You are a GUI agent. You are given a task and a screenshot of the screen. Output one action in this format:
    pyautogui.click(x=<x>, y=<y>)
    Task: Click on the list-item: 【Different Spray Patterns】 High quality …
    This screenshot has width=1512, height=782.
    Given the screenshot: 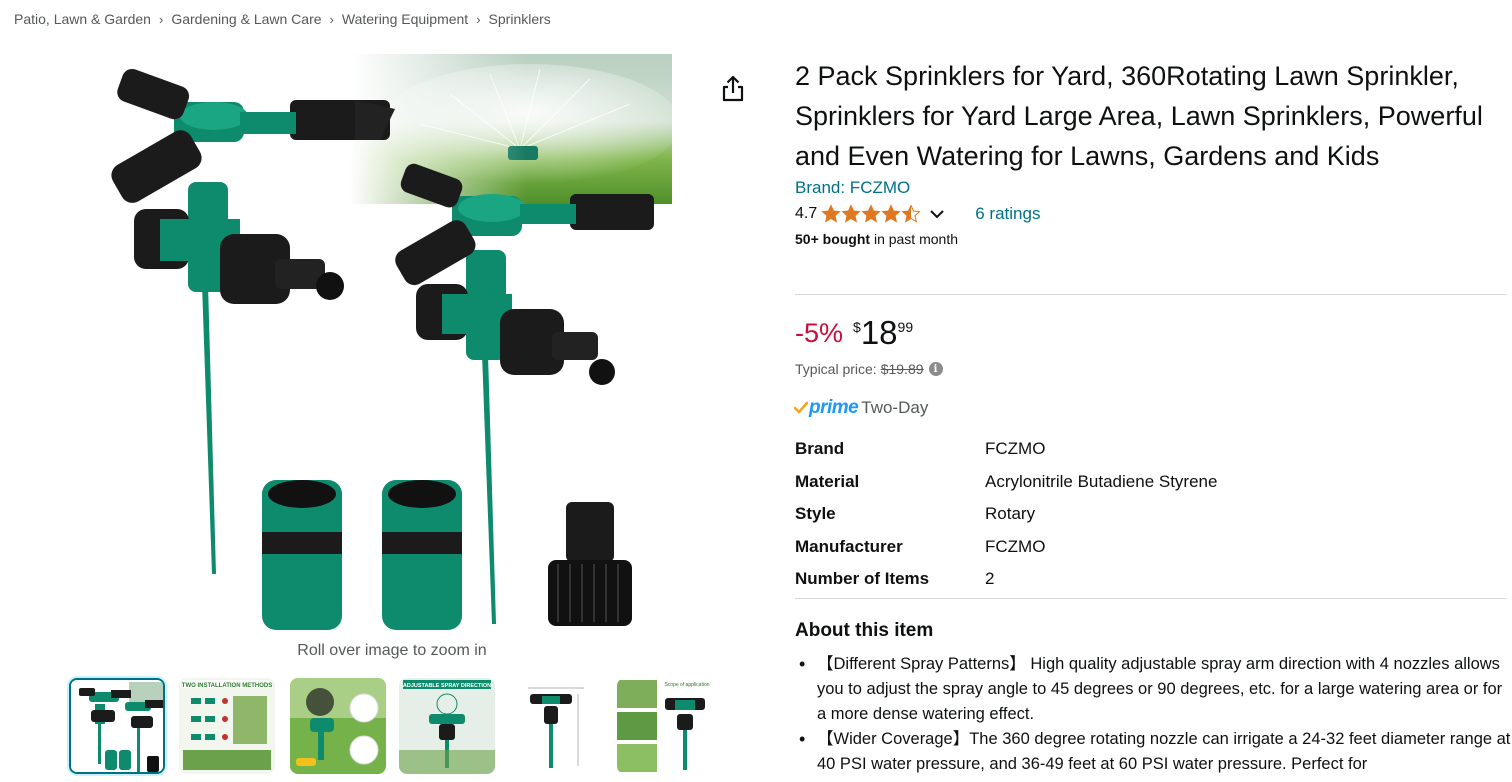 What is the action you would take?
    pyautogui.click(x=1153, y=689)
    